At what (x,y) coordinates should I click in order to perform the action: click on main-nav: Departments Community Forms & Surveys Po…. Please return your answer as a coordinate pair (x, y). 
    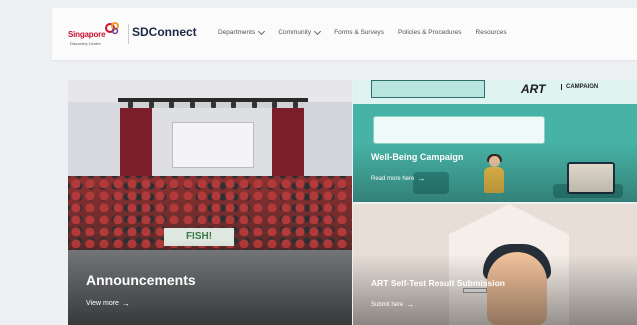
    Looking at the image, I should click on (369, 31).